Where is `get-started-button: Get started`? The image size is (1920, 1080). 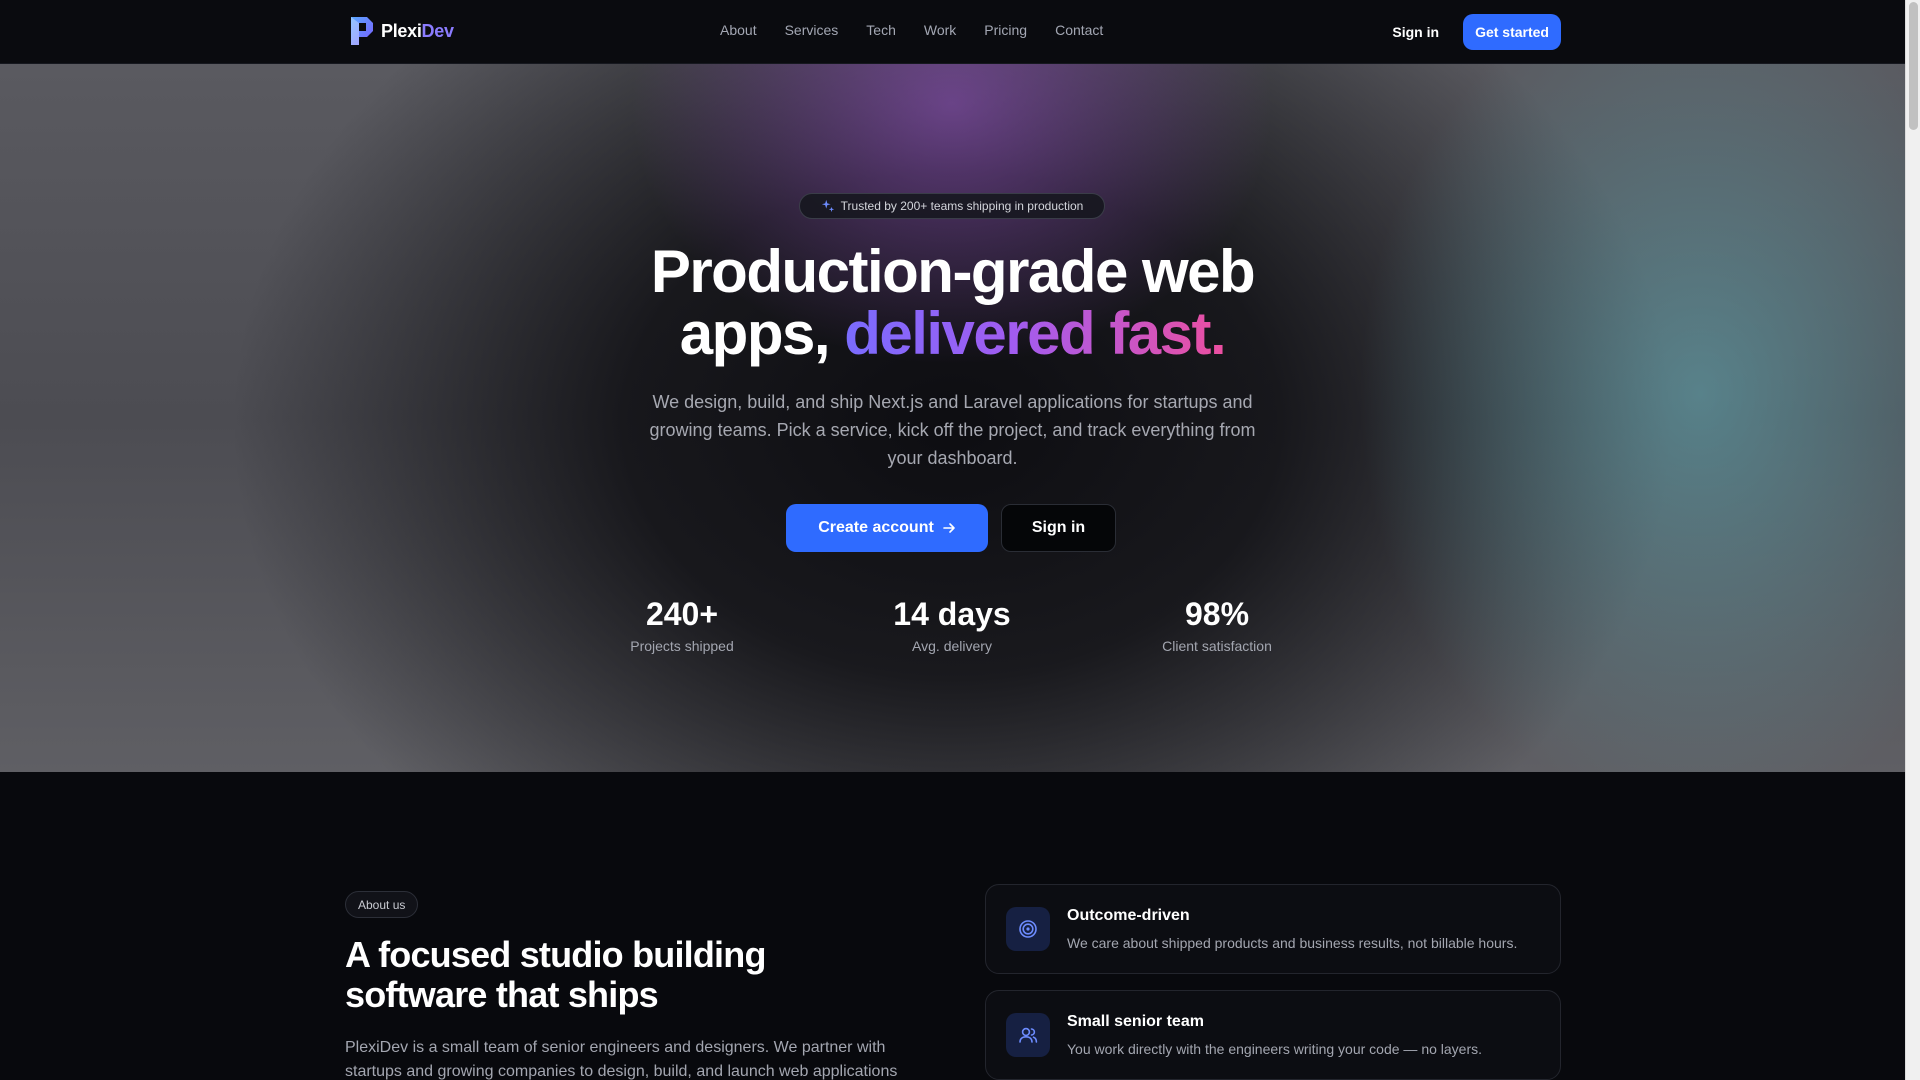 get-started-button: Get started is located at coordinates (1512, 32).